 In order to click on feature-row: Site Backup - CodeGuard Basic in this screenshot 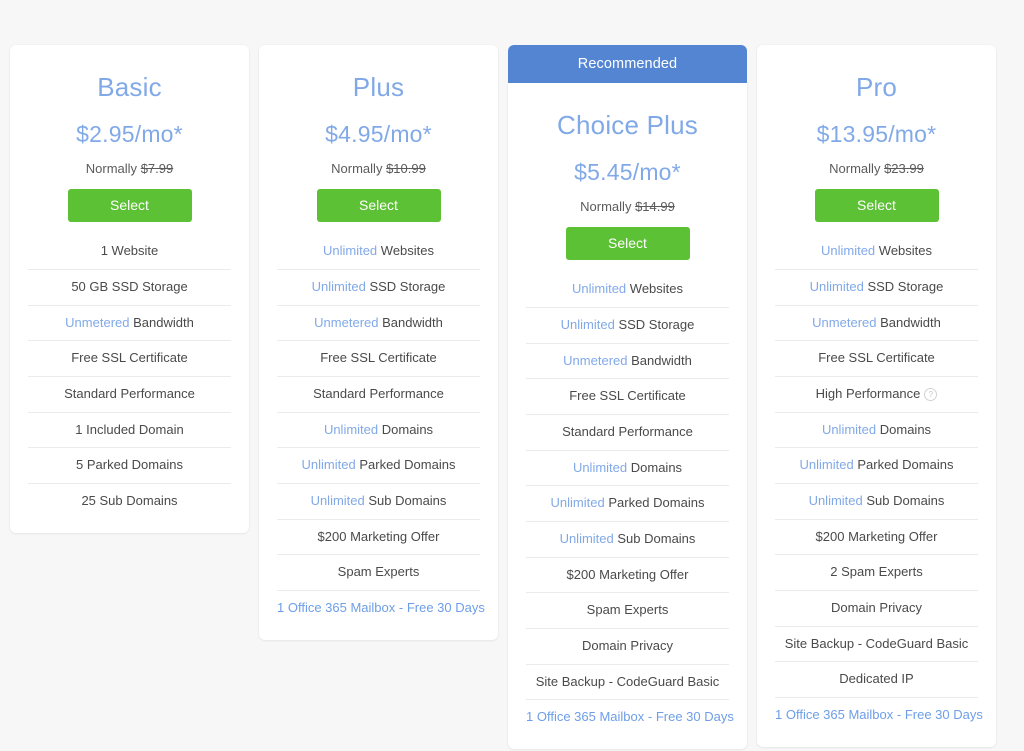, I will do `click(627, 683)`.